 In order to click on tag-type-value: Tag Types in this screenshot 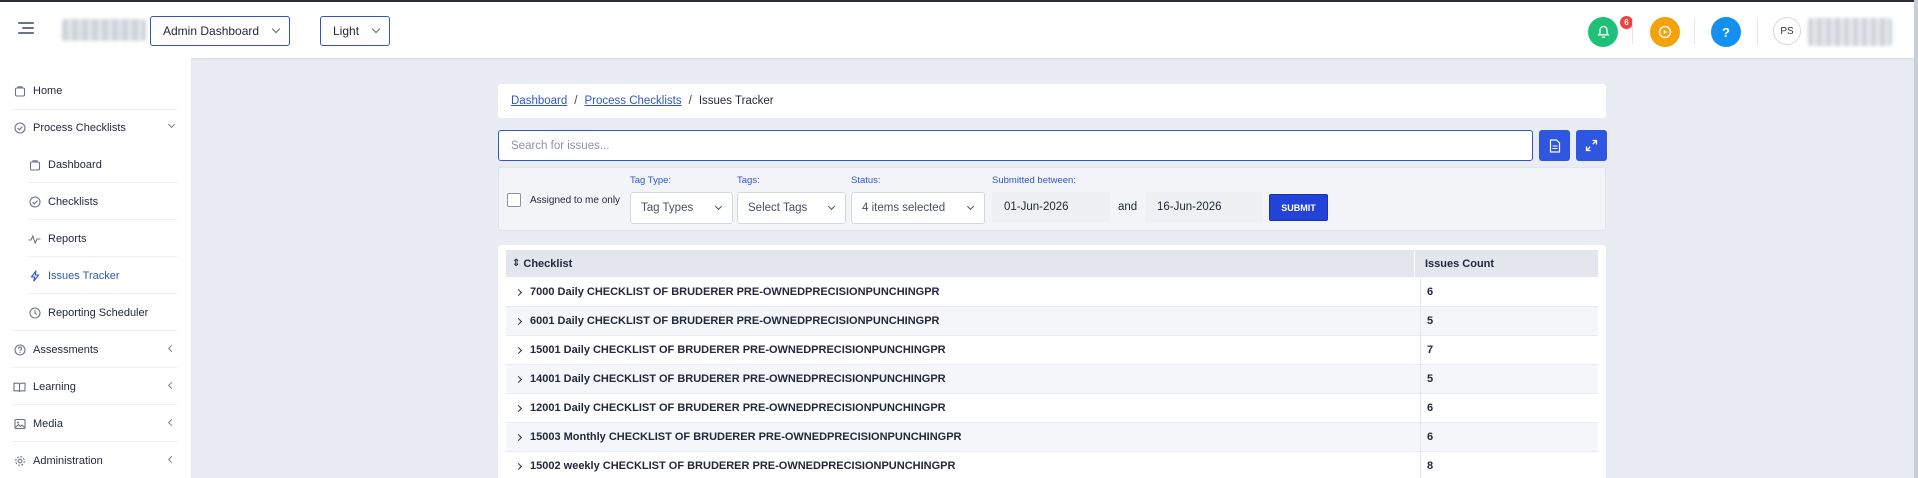, I will do `click(667, 208)`.